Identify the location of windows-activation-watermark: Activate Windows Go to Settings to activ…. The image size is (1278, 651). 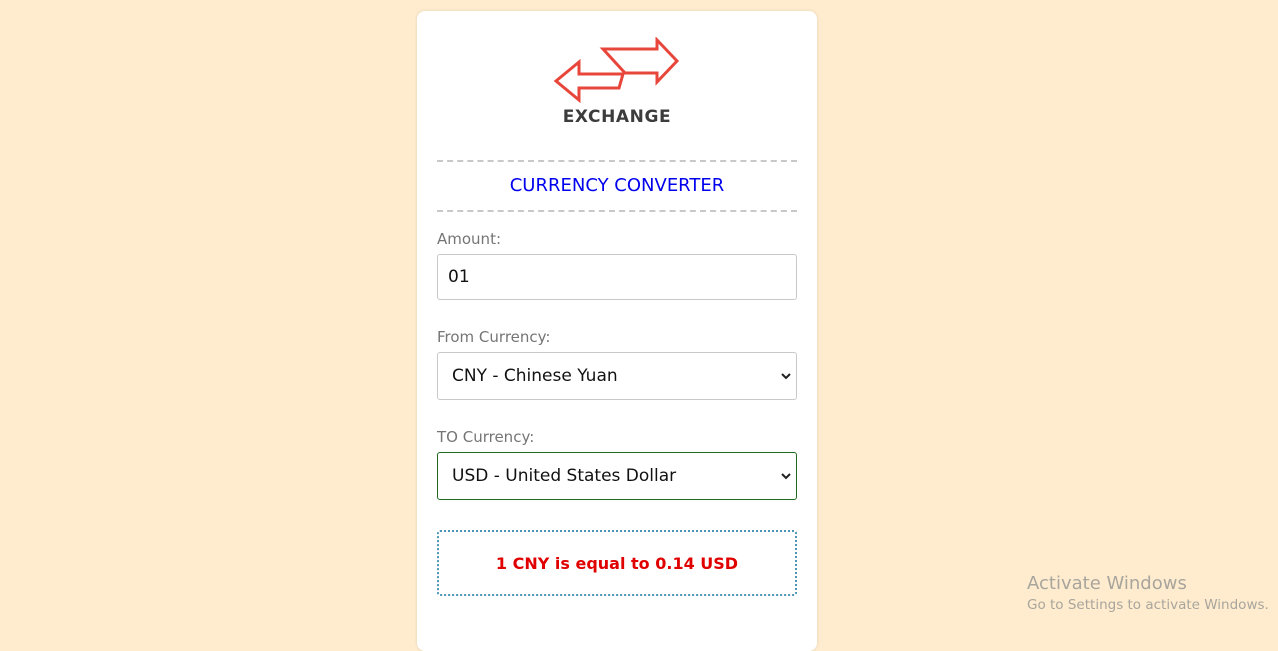
(1148, 593).